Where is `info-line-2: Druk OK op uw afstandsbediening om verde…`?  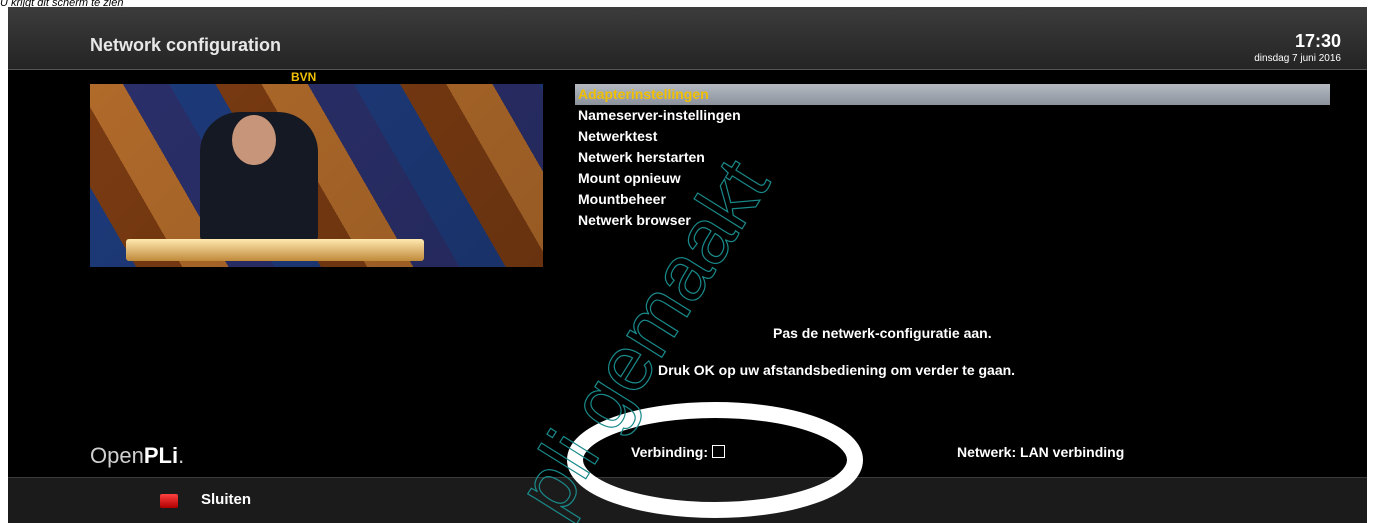 info-line-2: Druk OK op uw afstandsbediening om verde… is located at coordinates (837, 370).